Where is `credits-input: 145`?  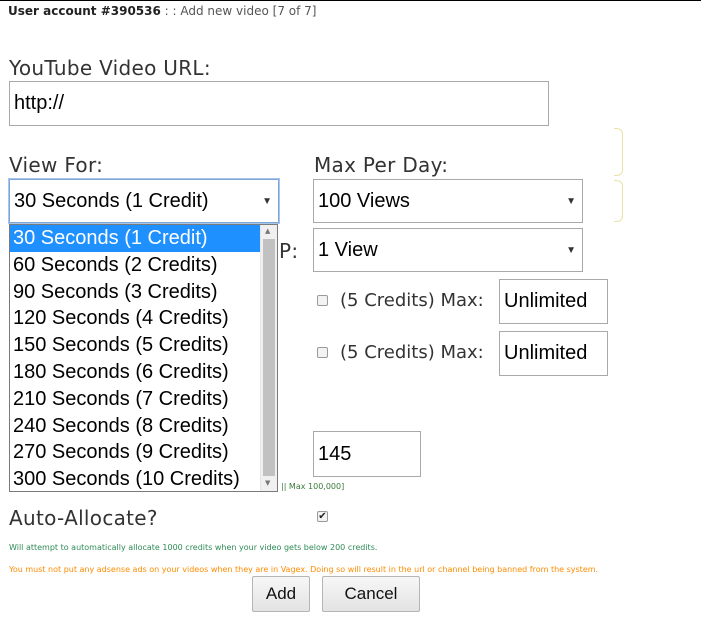 credits-input: 145 is located at coordinates (367, 454).